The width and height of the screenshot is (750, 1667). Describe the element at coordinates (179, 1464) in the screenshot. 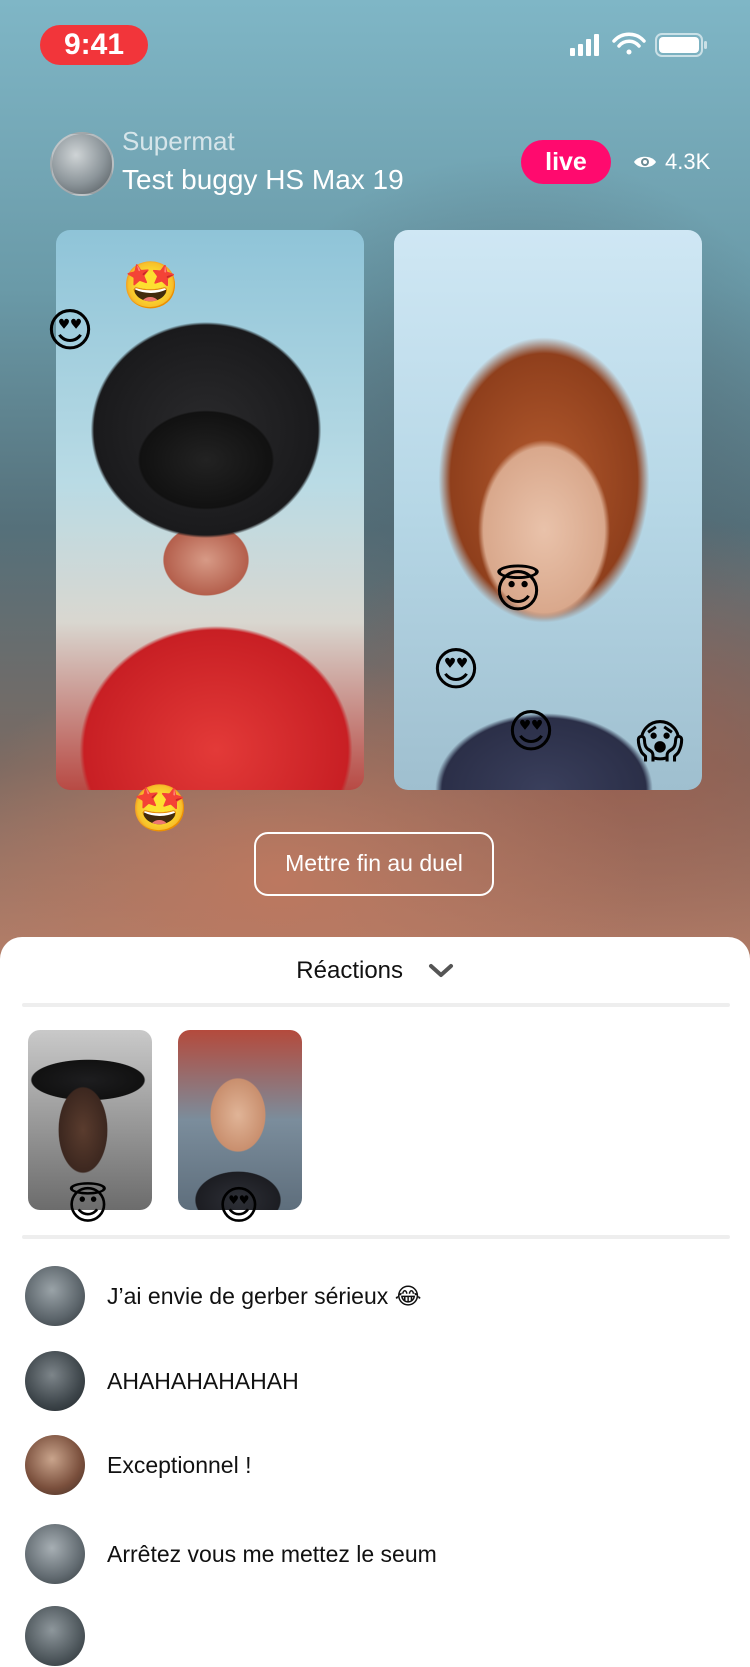

I see `comment-text: Exceptionnel !` at that location.